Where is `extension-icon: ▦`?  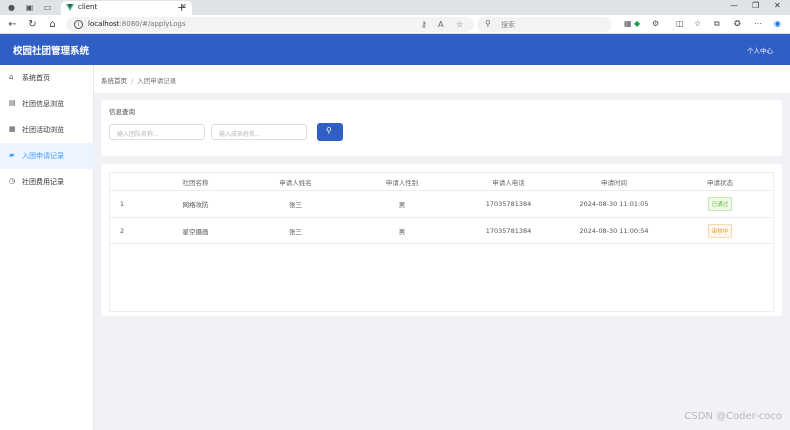 extension-icon: ▦ is located at coordinates (628, 23).